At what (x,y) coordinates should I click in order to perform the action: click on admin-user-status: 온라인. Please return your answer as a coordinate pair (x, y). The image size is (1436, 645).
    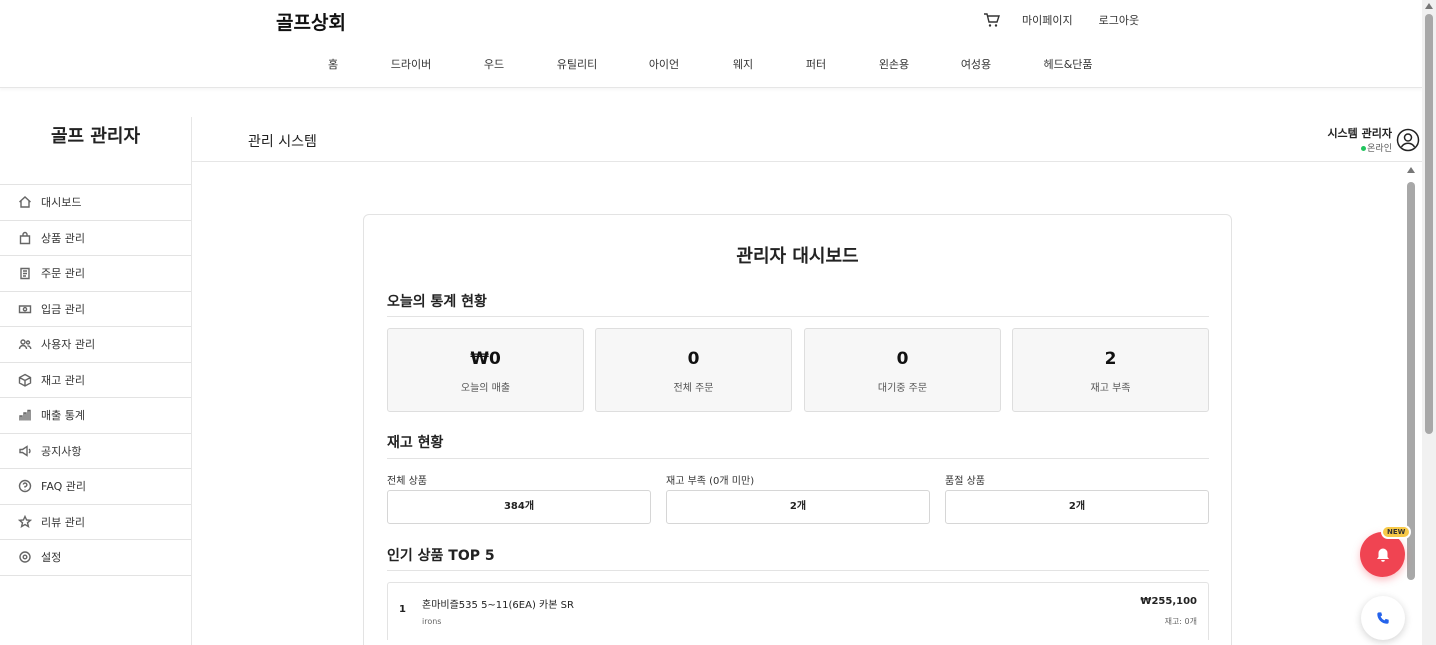
    Looking at the image, I should click on (1359, 147).